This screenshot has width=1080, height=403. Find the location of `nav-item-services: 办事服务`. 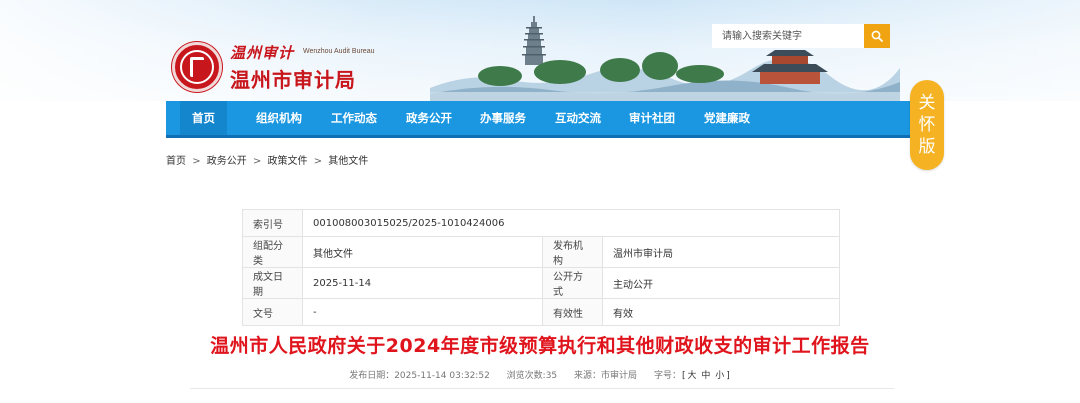

nav-item-services: 办事服务 is located at coordinates (503, 118).